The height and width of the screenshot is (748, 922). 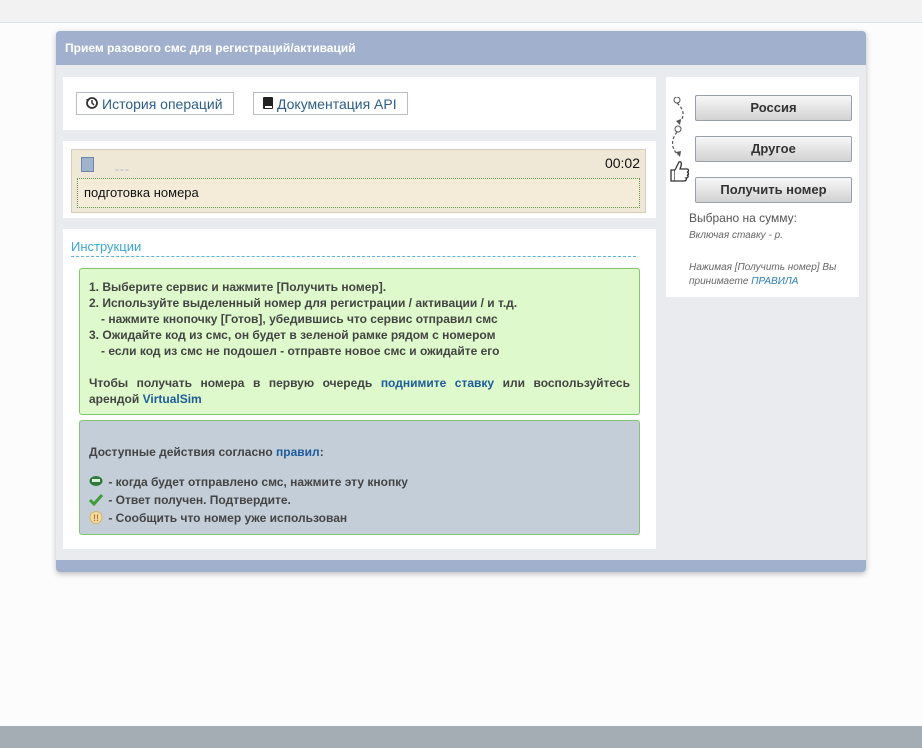 What do you see at coordinates (337, 104) in the screenshot?
I see `api-docs-label: Документация API` at bounding box center [337, 104].